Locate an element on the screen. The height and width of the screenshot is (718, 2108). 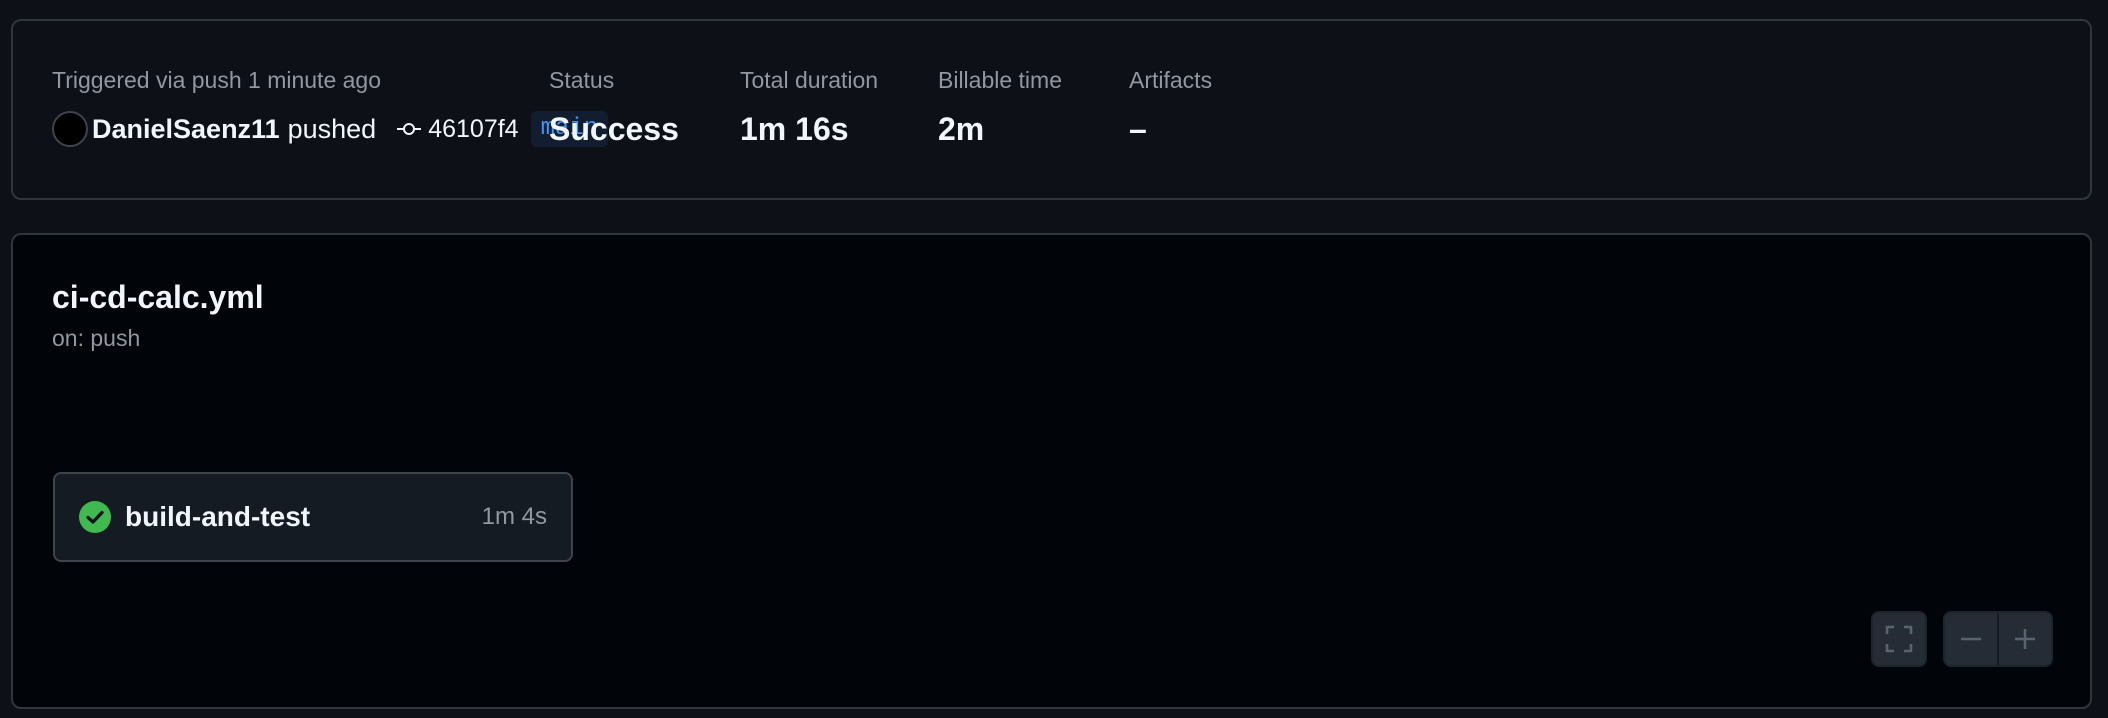
triggered-label: Triggered via push 1 minute ago is located at coordinates (217, 80).